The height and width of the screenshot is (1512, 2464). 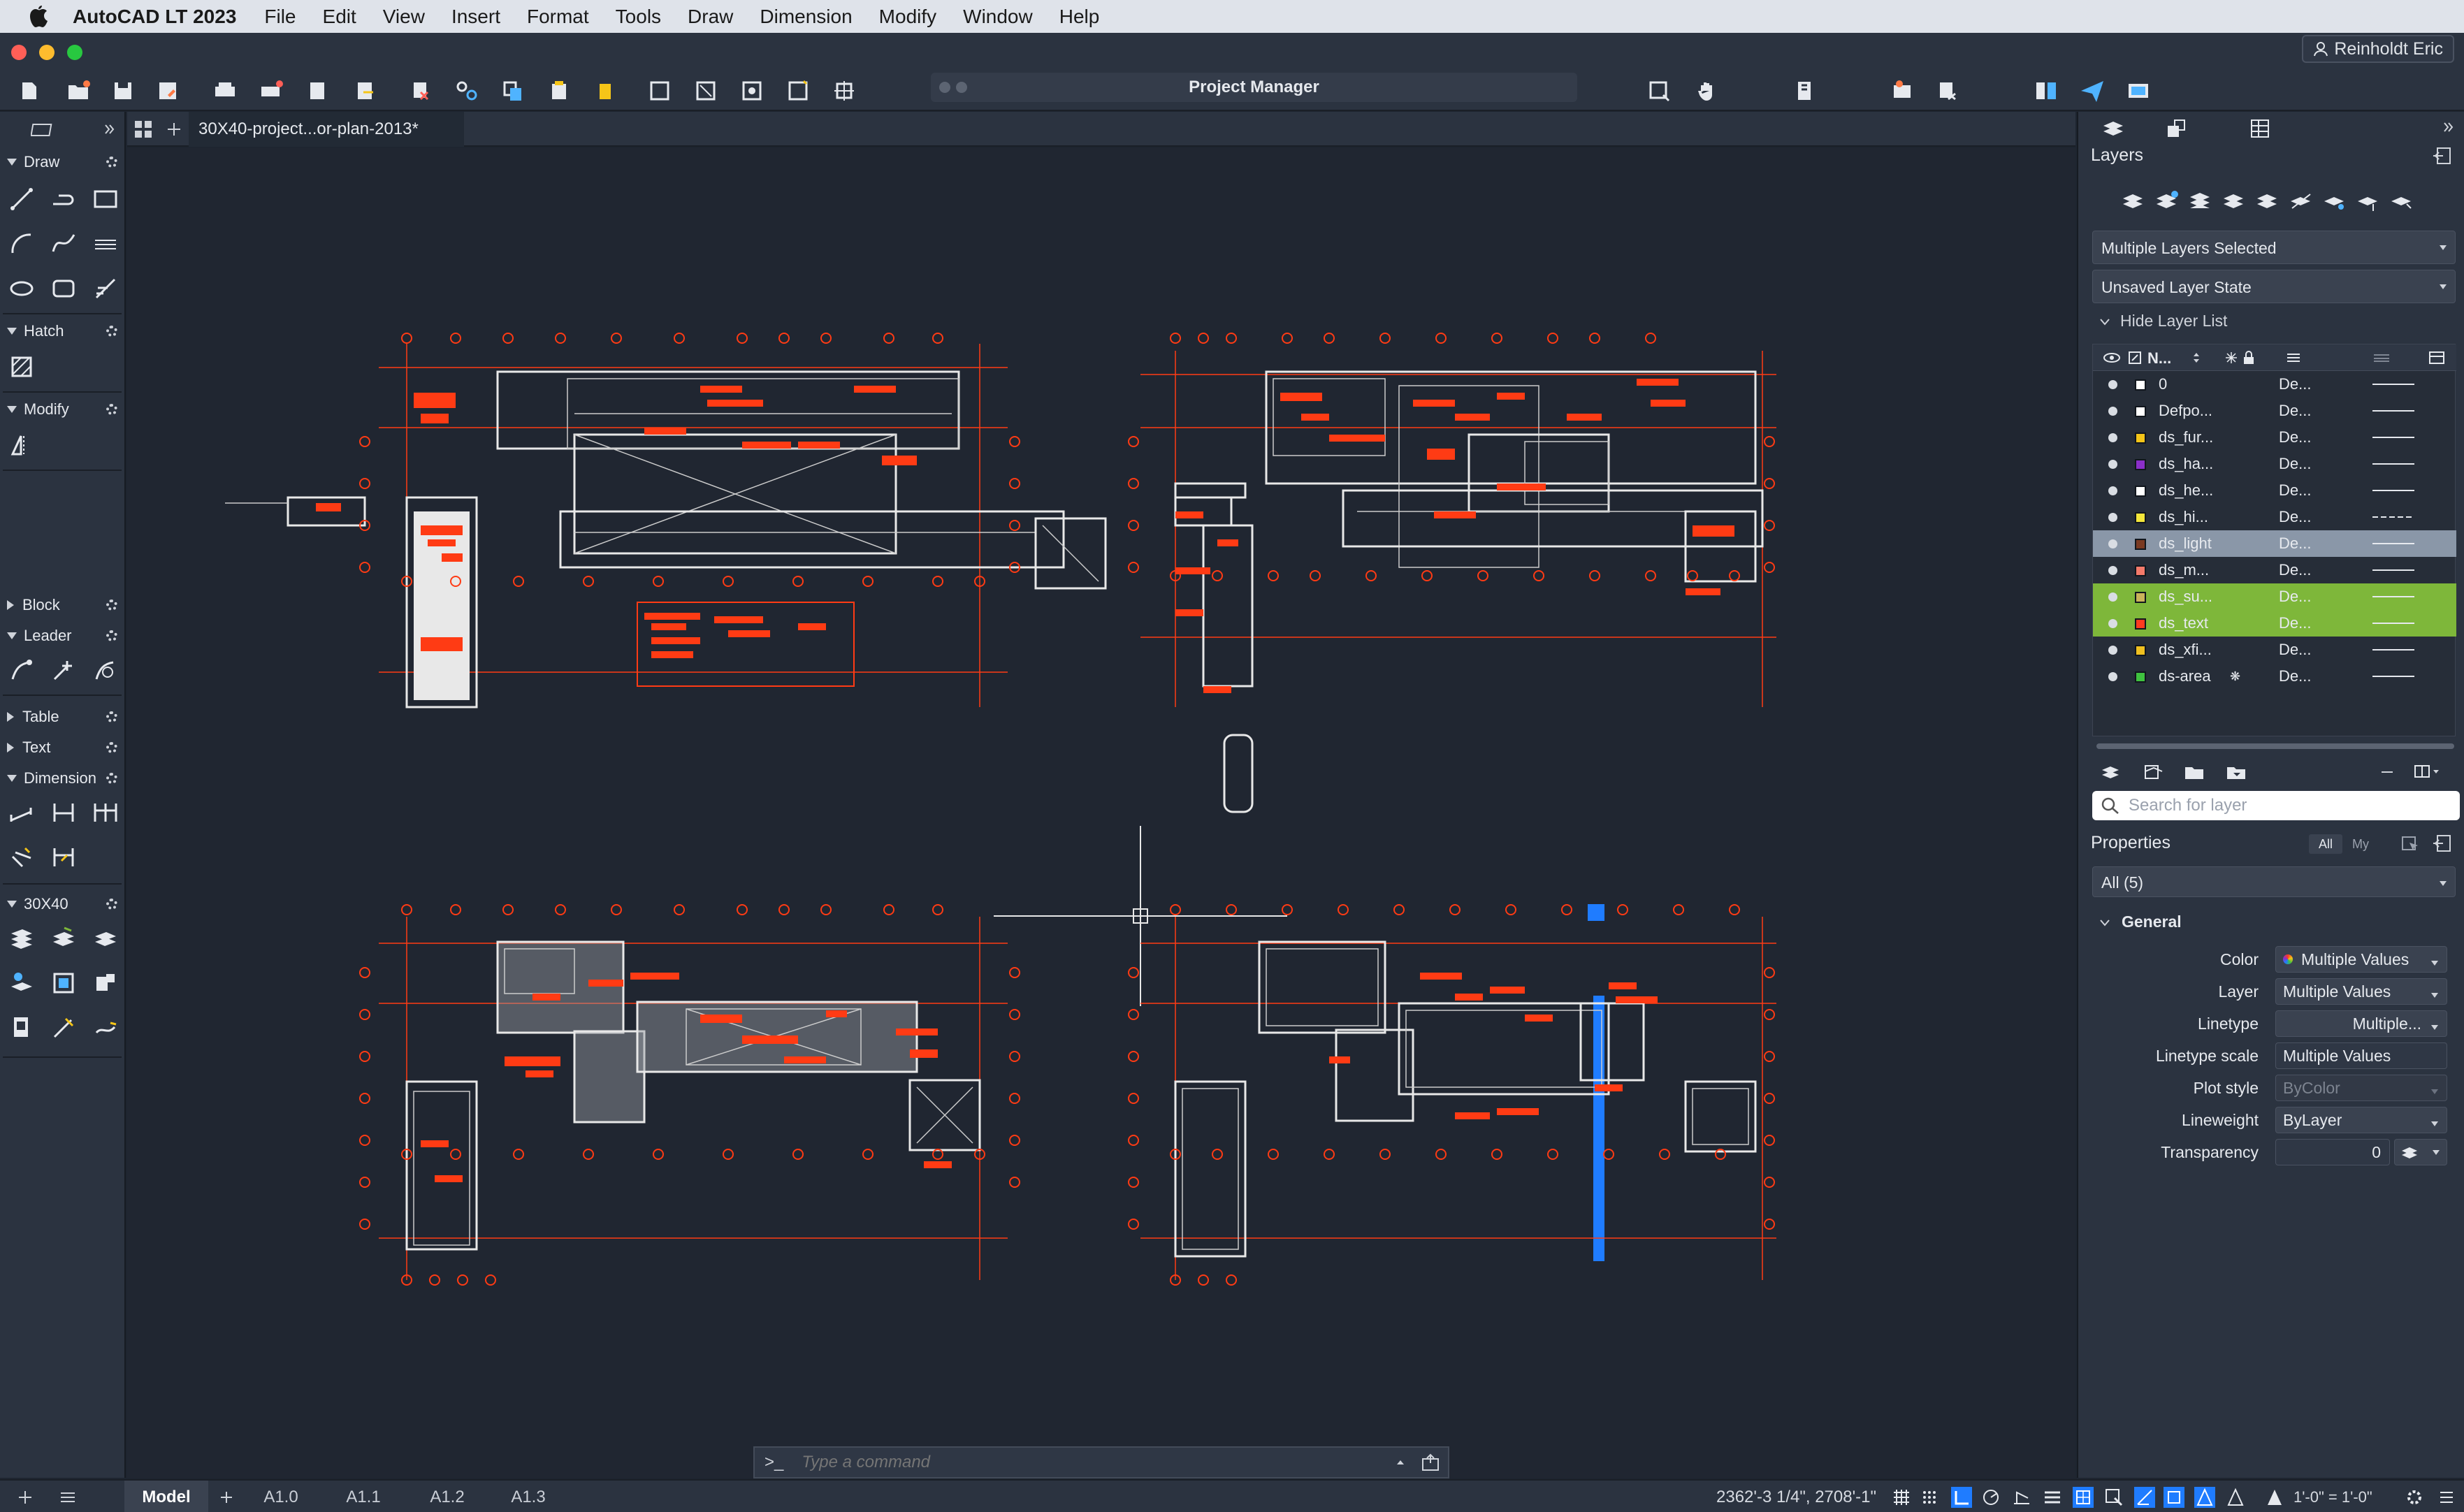 I want to click on line-icon, so click(x=21, y=199).